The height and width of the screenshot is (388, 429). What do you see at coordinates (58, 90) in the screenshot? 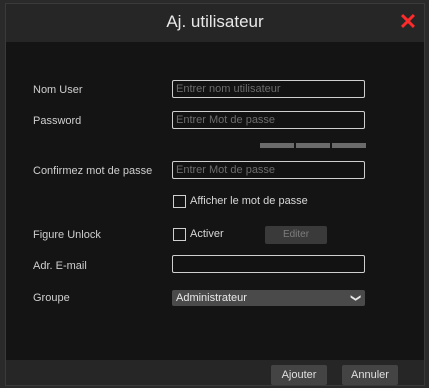
I see `username-label: Nom User` at bounding box center [58, 90].